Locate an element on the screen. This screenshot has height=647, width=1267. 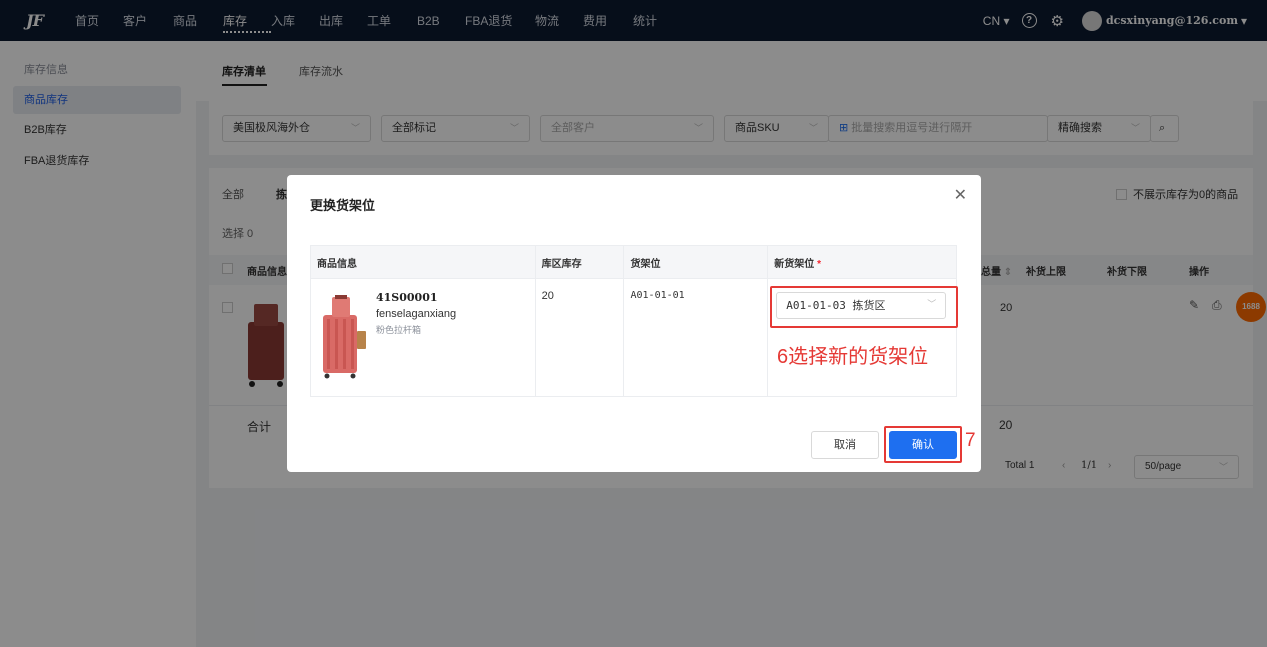
dialog-title: 更换货架位 is located at coordinates (343, 205).